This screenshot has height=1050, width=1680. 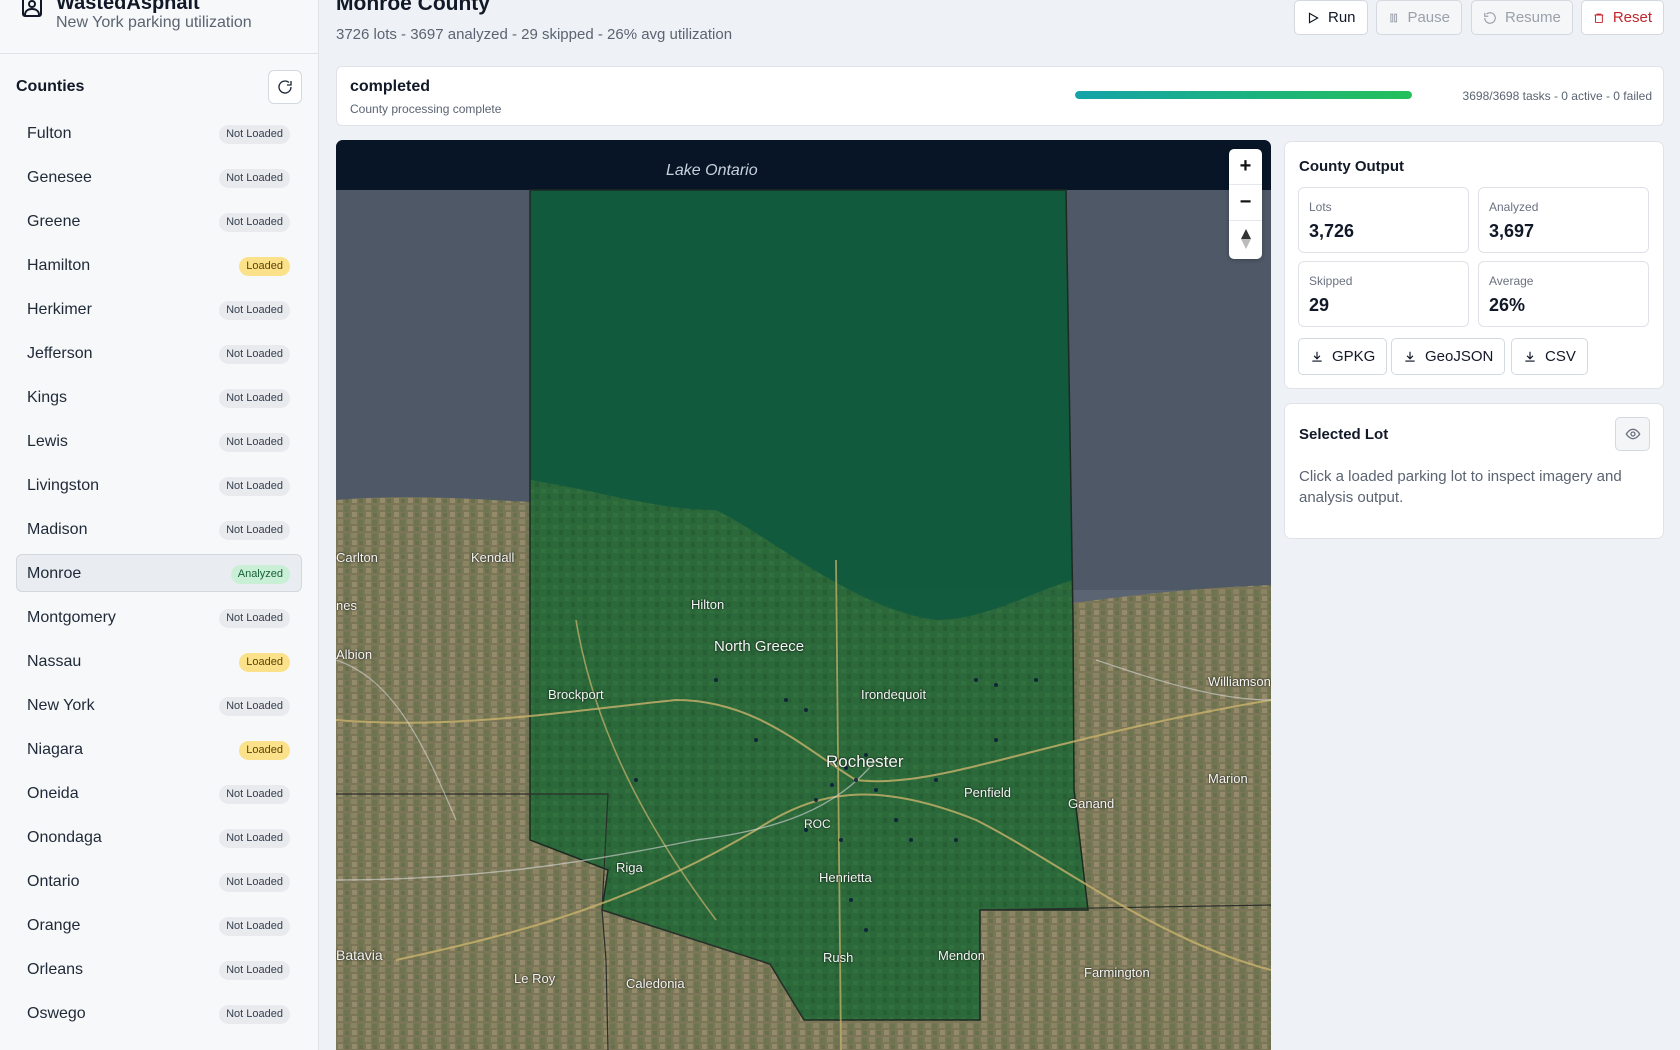 What do you see at coordinates (1319, 305) in the screenshot?
I see `stat-value: 29` at bounding box center [1319, 305].